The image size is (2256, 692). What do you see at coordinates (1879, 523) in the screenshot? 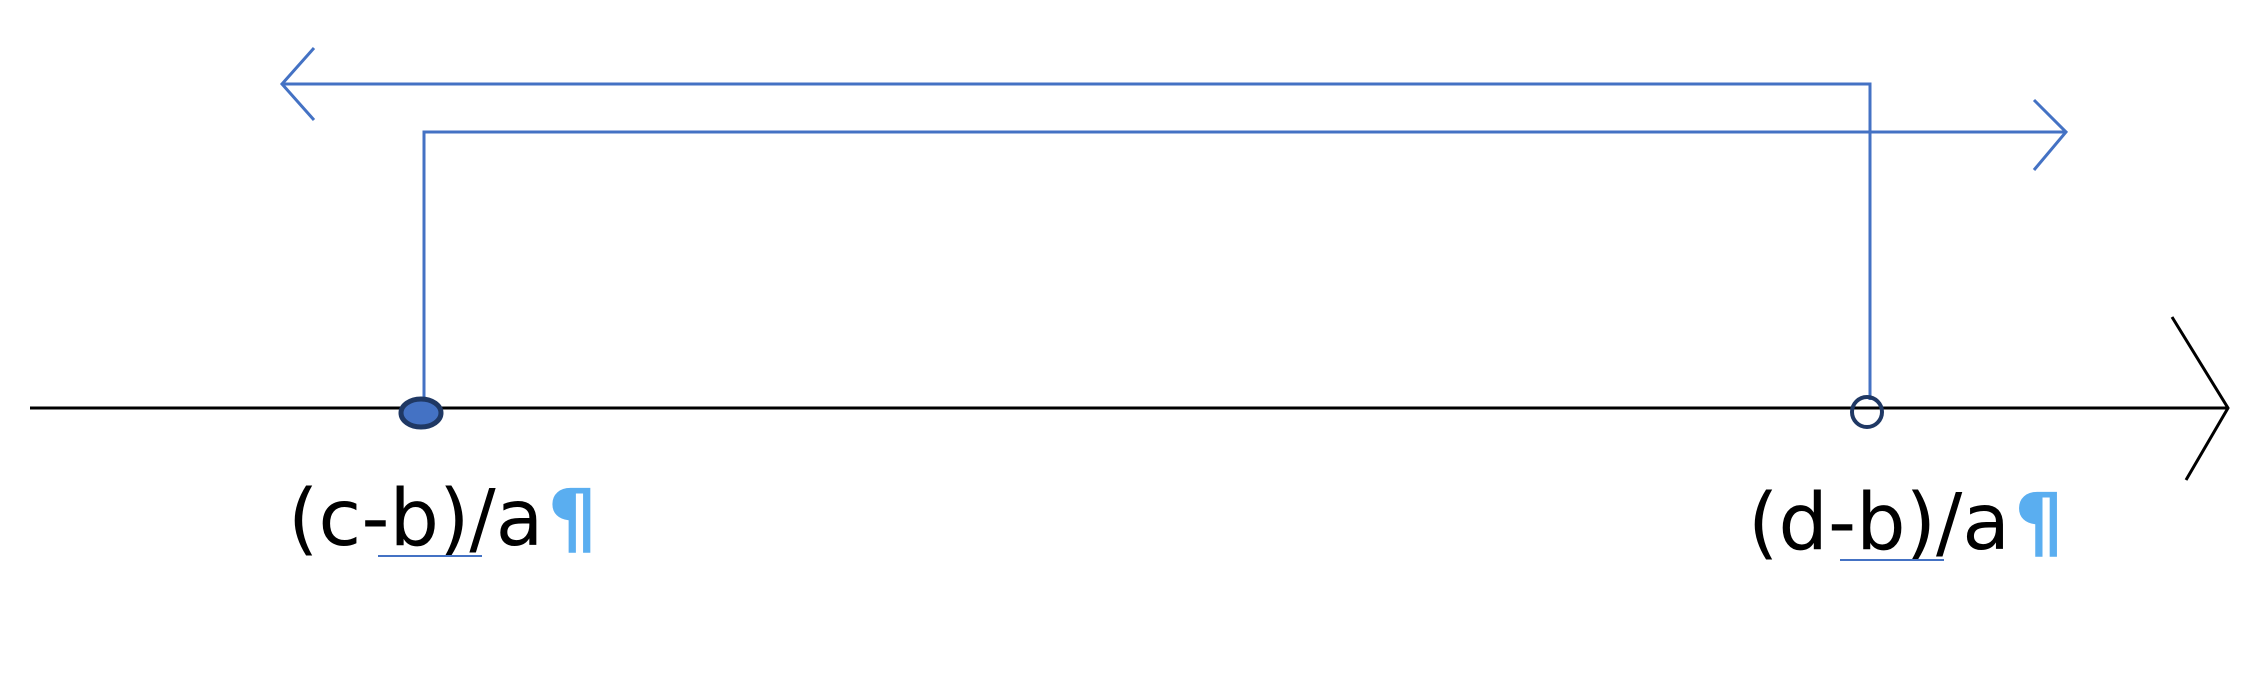
I see `label-right-text: (d-b)/a` at bounding box center [1879, 523].